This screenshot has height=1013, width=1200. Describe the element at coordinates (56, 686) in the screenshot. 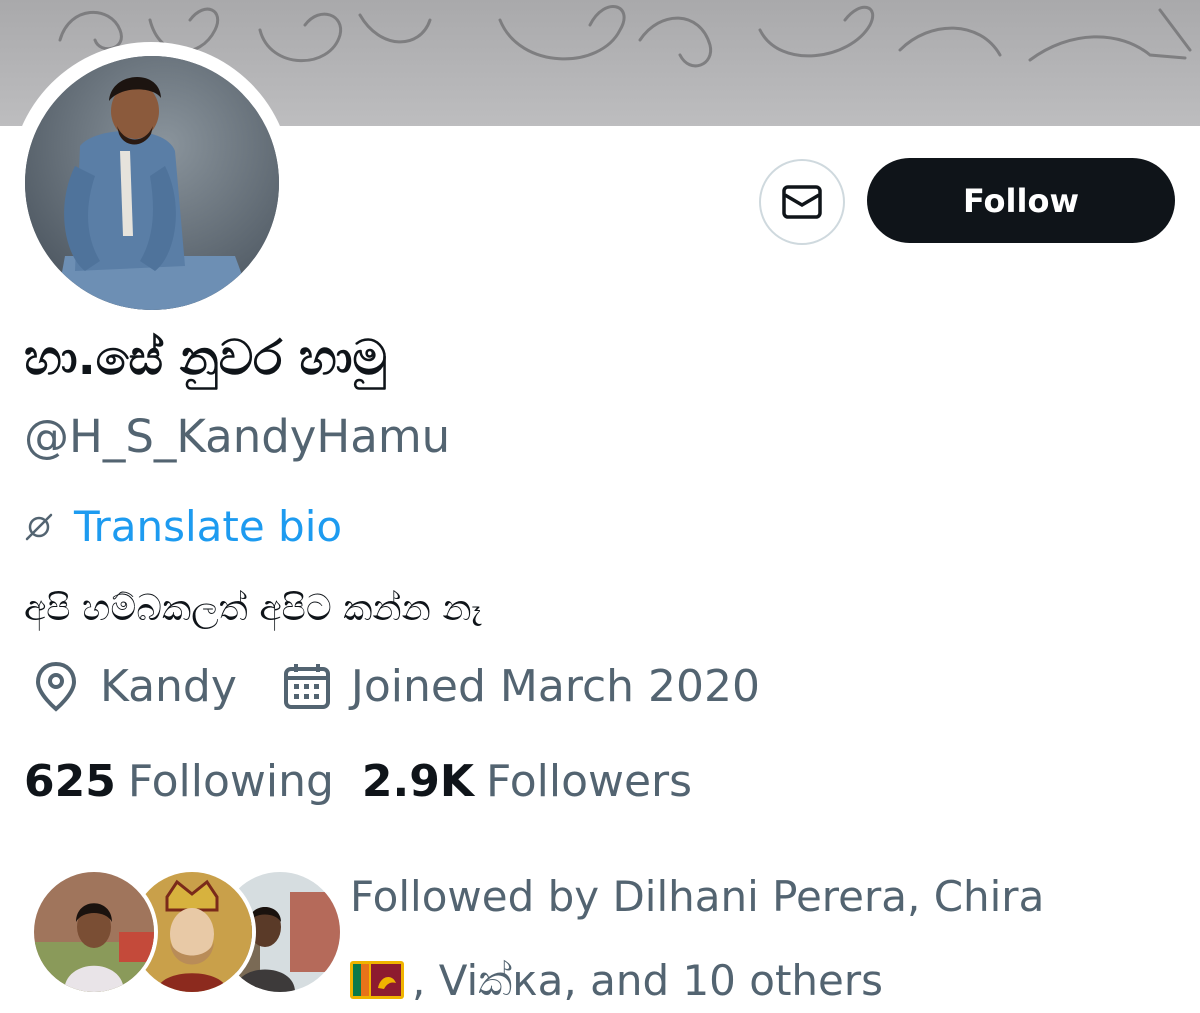

I see `location-pin-icon` at that location.